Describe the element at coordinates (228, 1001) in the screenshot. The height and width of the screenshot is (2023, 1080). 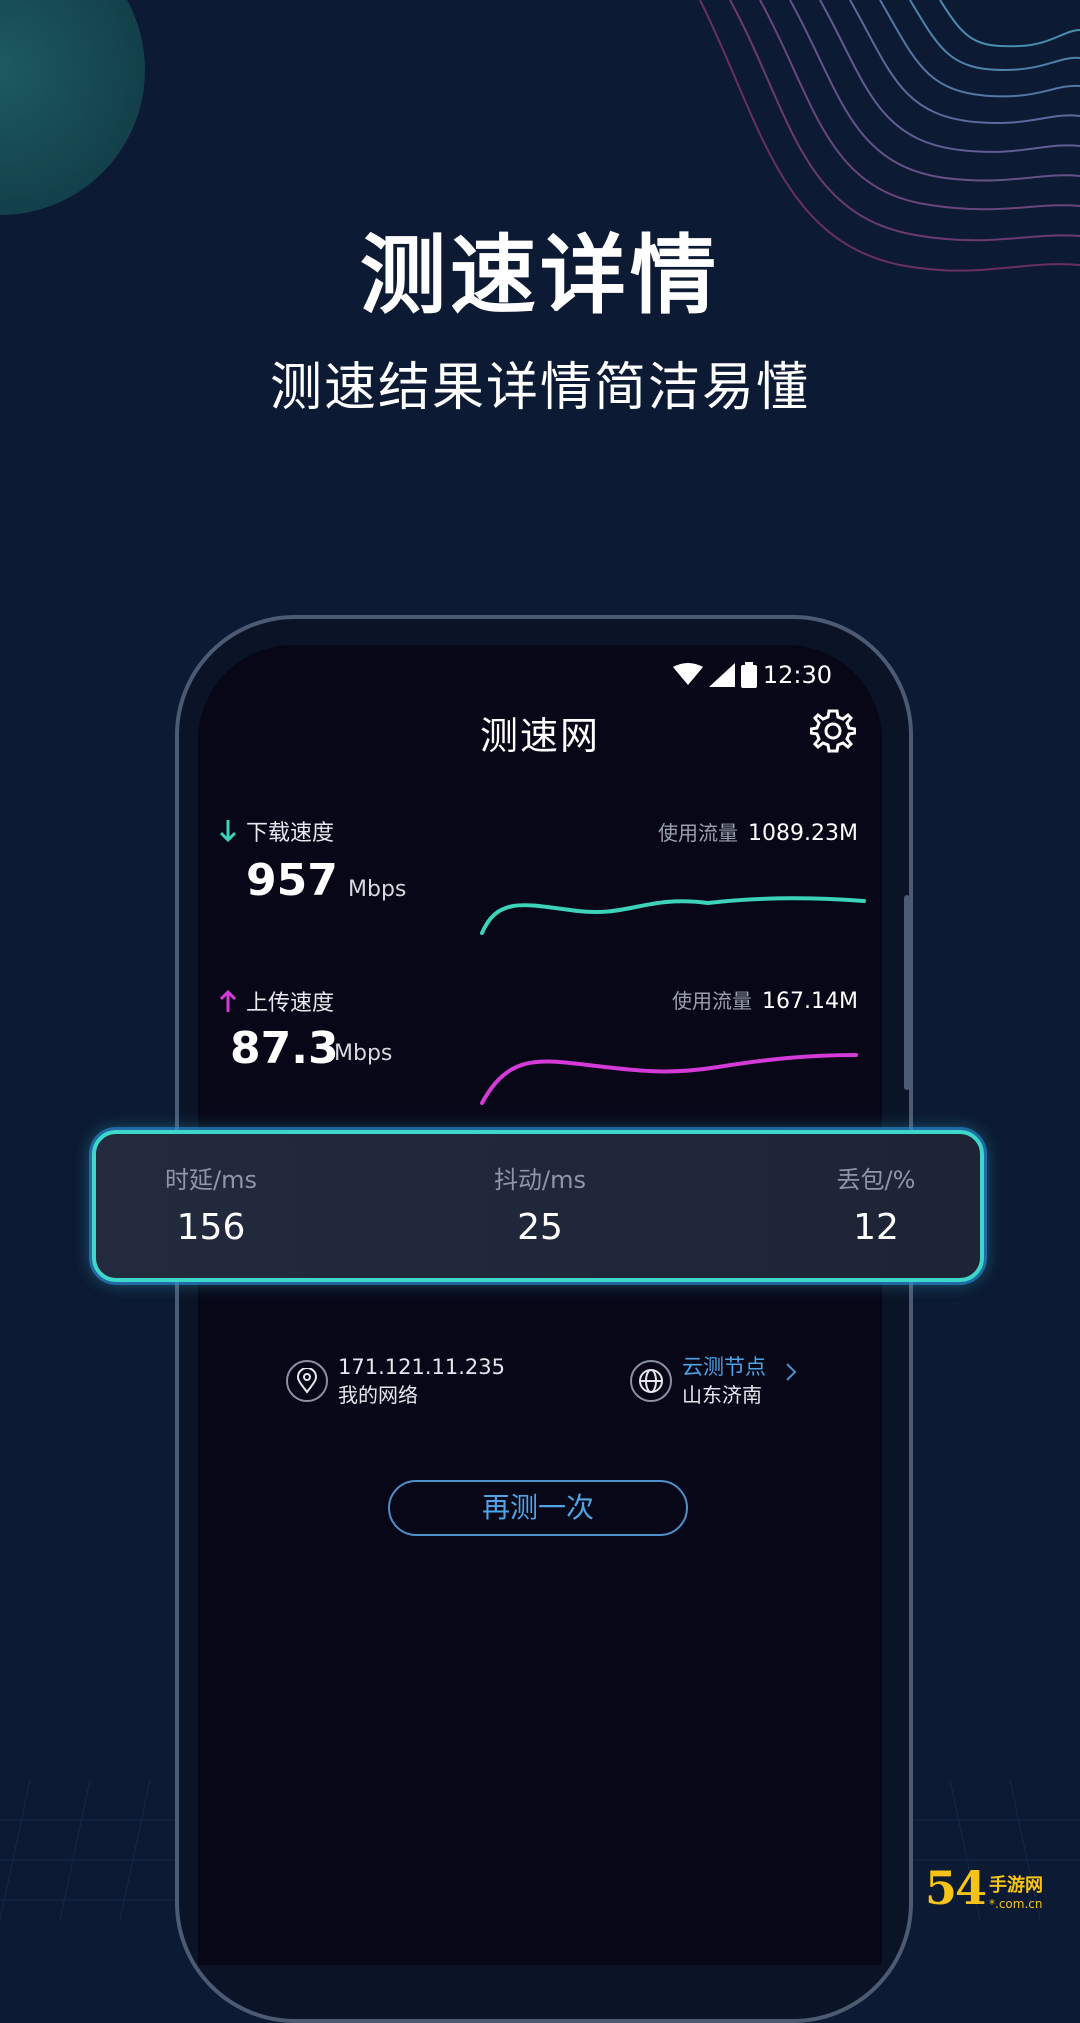
I see `arrow-up-icon` at that location.